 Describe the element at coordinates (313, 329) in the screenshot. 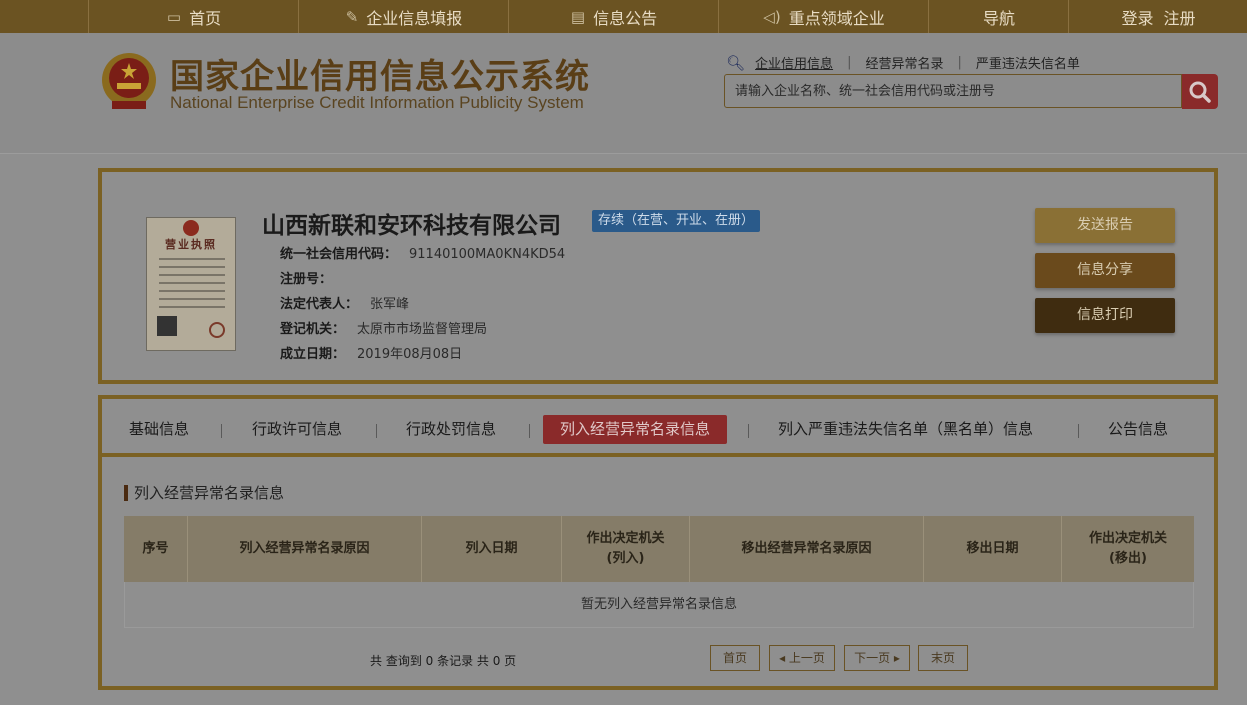

I see `field-label: 登记机关：` at that location.